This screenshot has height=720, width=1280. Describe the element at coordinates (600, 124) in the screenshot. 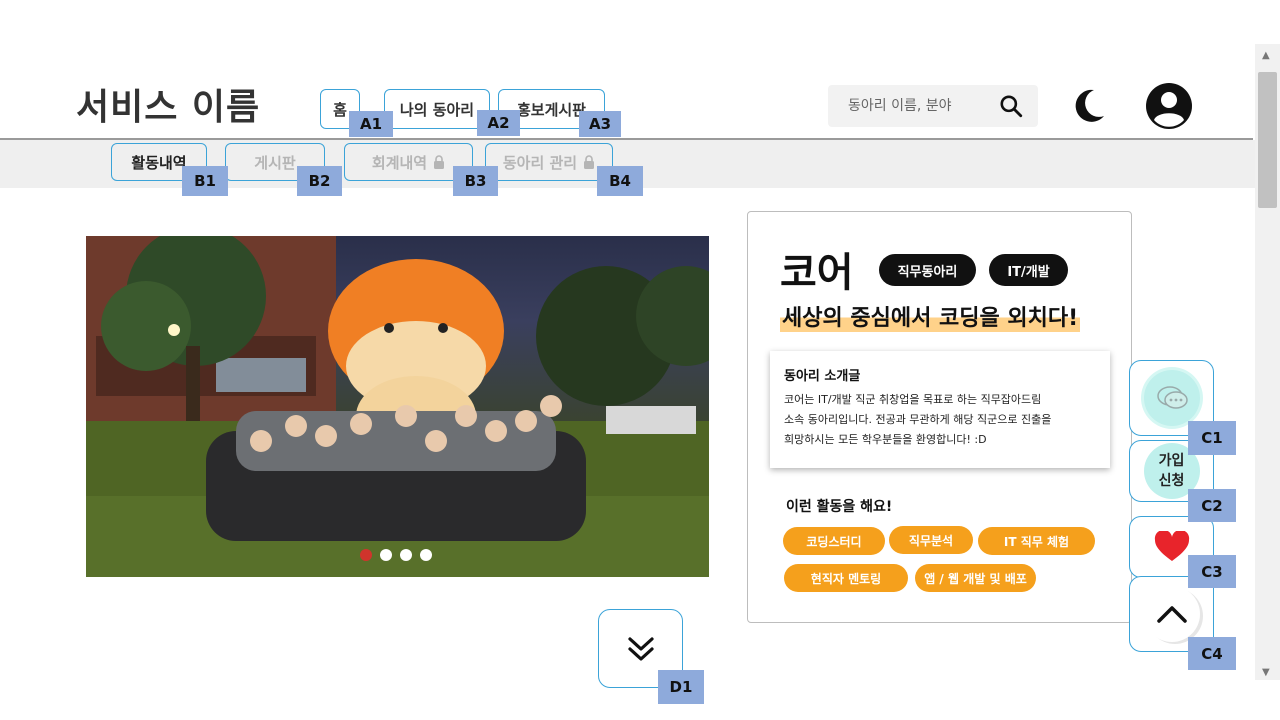

I see `annotation-tag-a3: A3` at that location.